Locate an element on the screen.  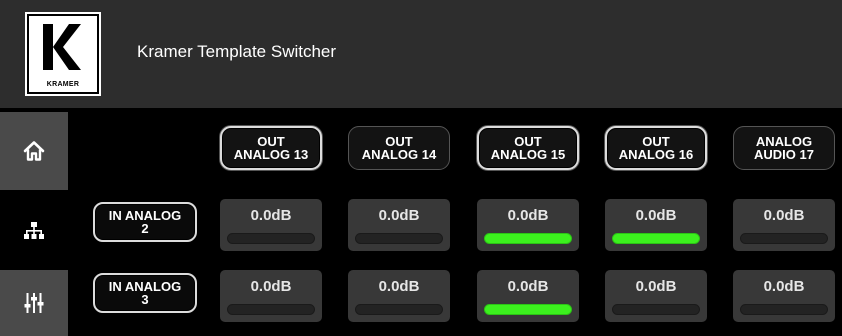
output-label-line2: AUDIO 17 is located at coordinates (784, 154).